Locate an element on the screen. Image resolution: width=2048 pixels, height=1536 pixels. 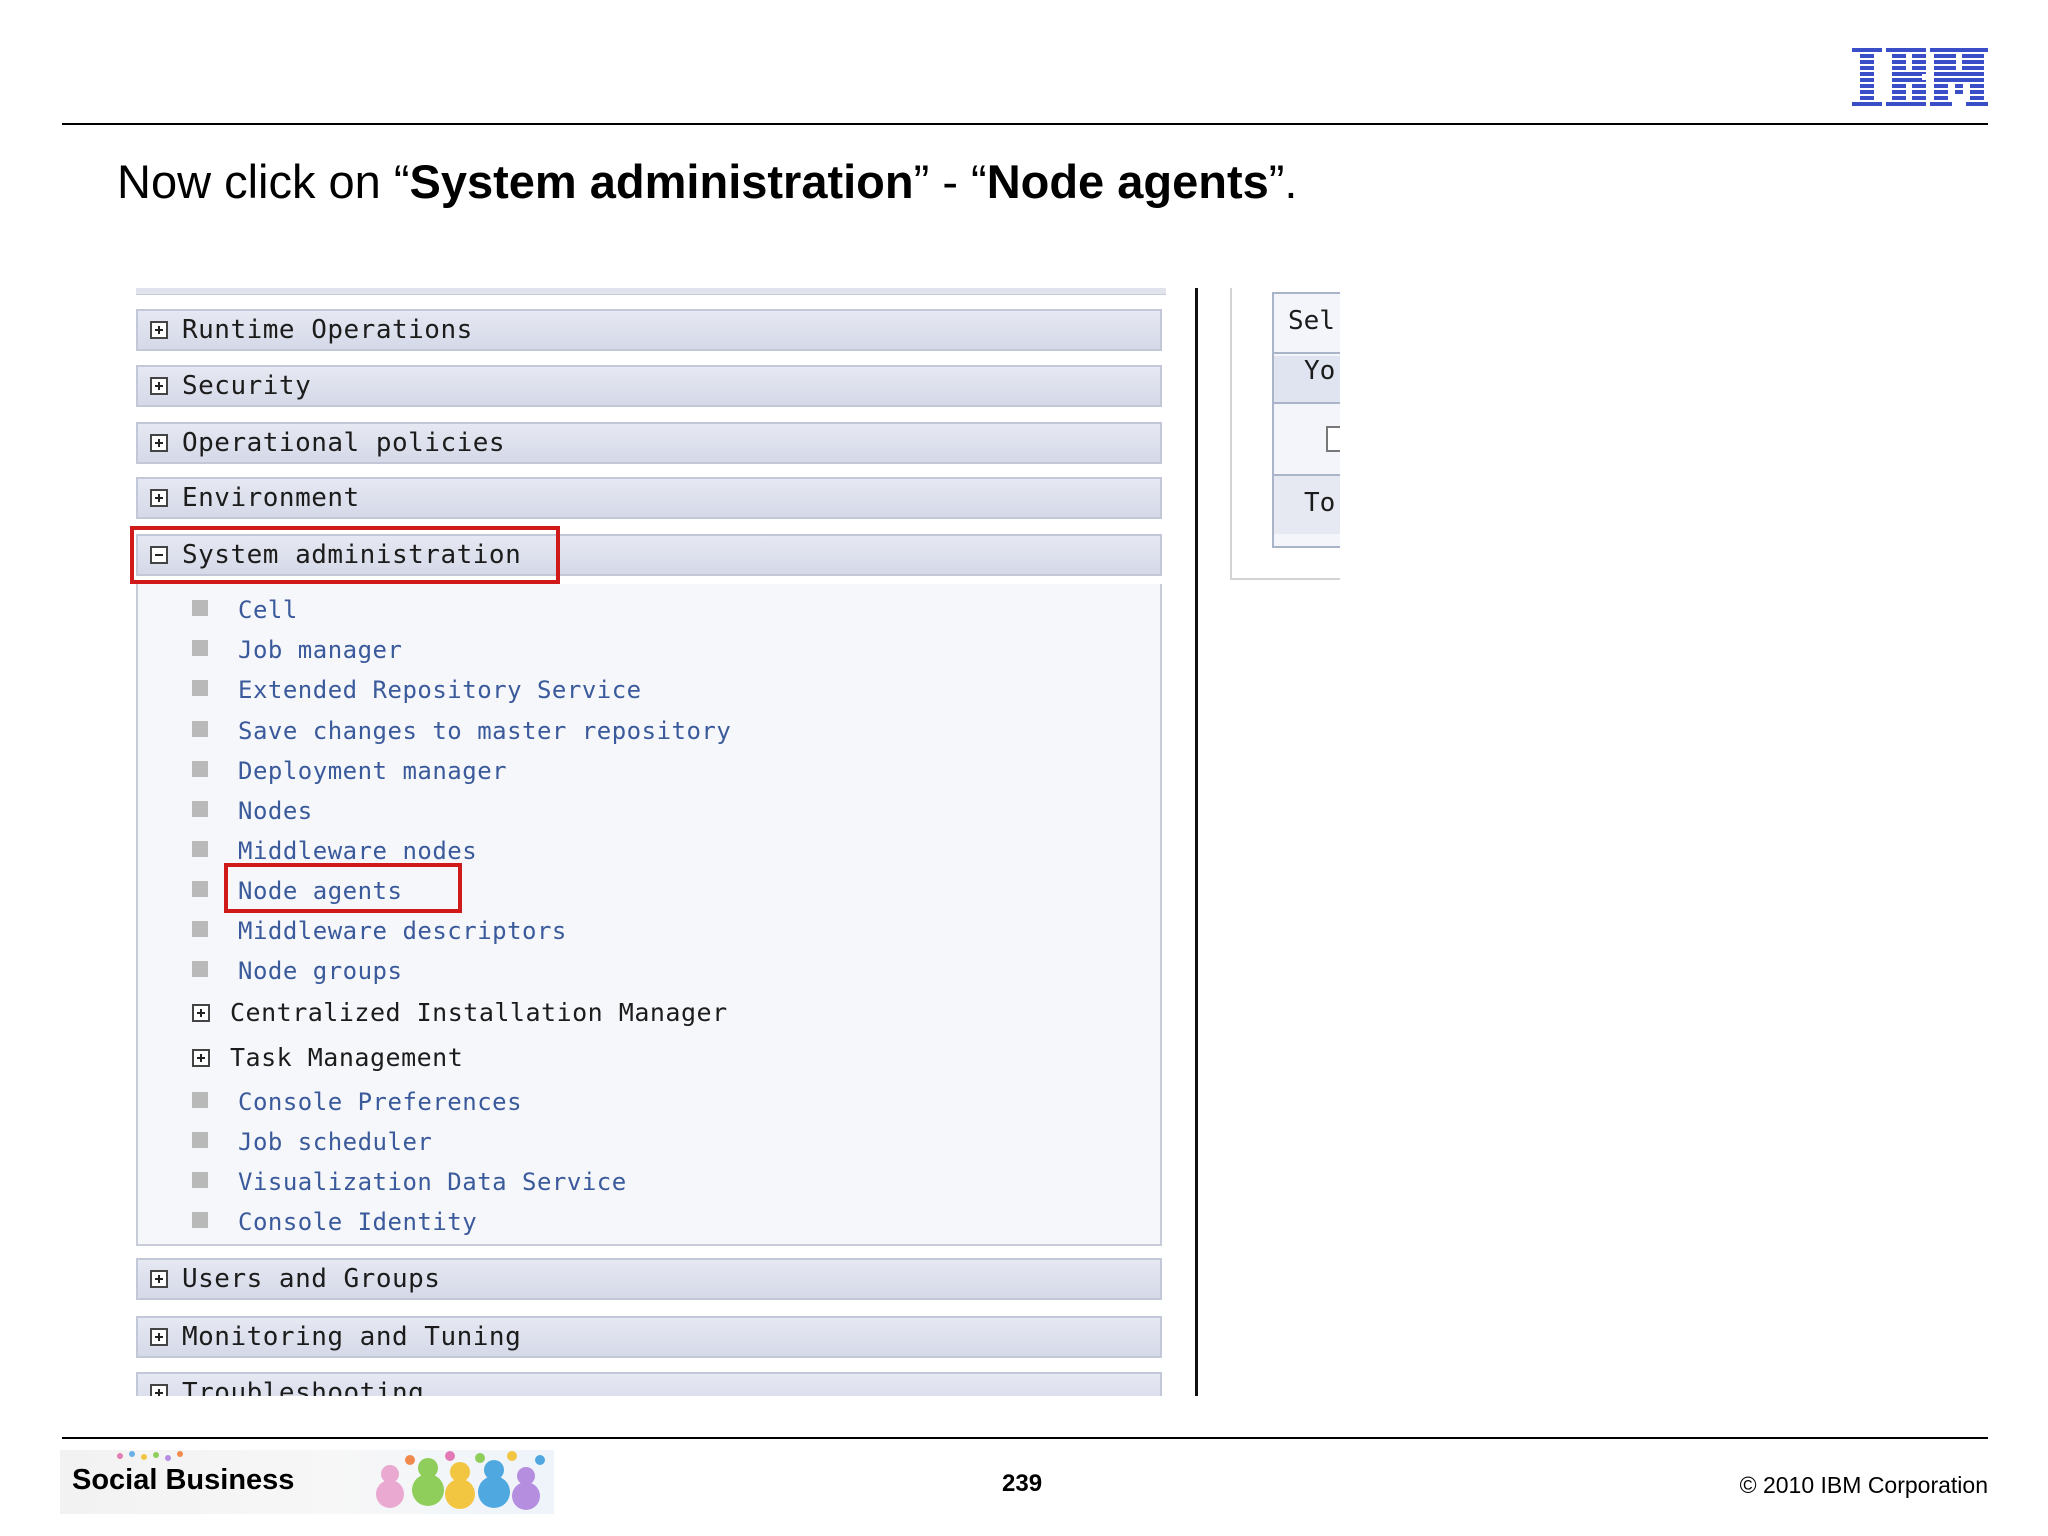
panel-divider is located at coordinates (1196, 842).